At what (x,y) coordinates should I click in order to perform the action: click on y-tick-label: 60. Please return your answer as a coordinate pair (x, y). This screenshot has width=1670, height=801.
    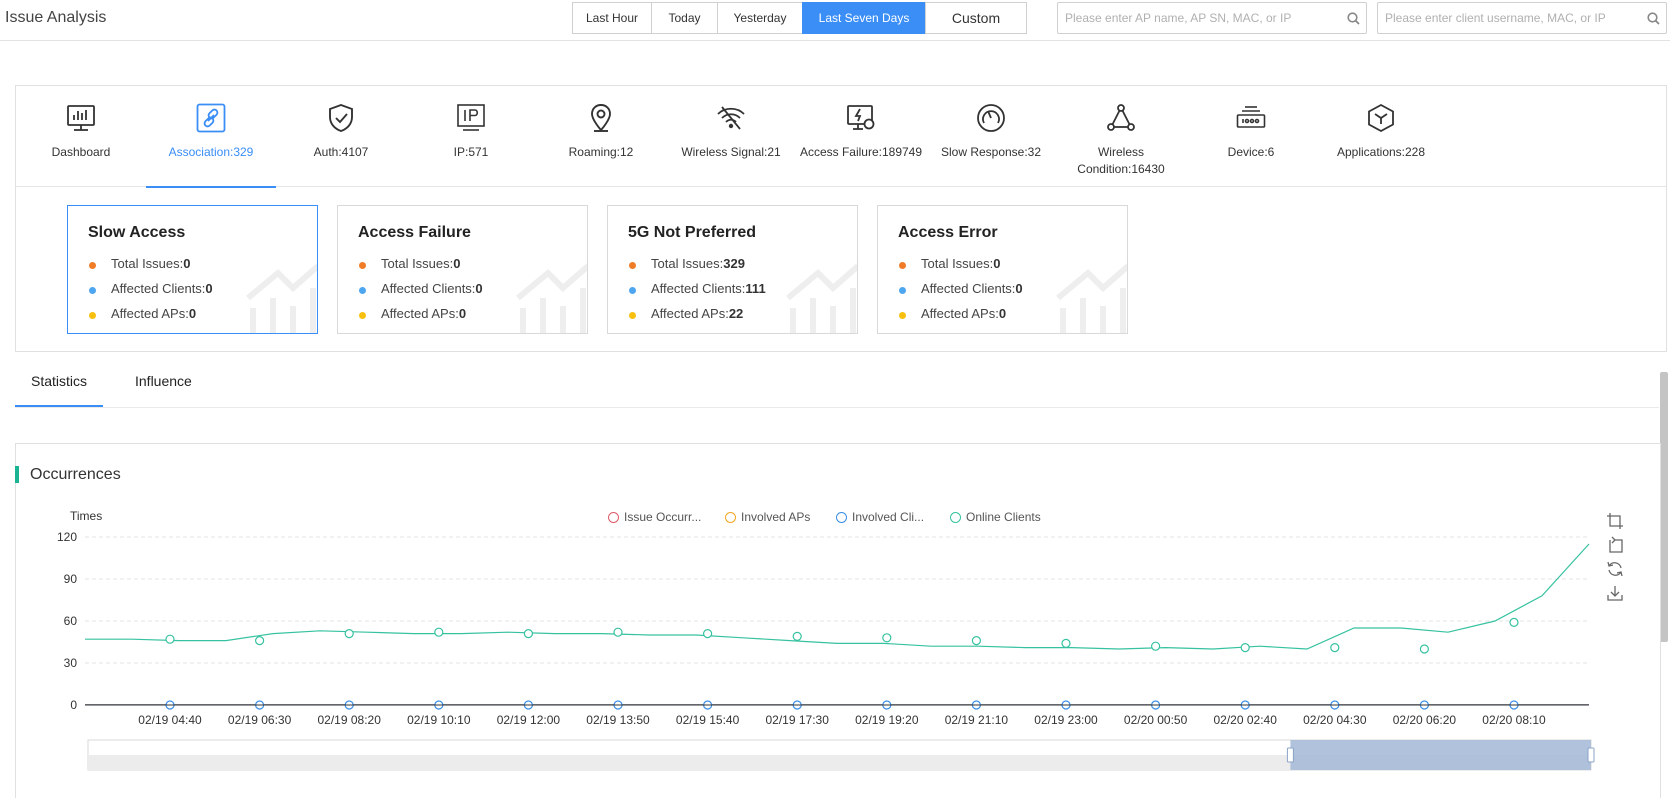
    Looking at the image, I should click on (71, 621).